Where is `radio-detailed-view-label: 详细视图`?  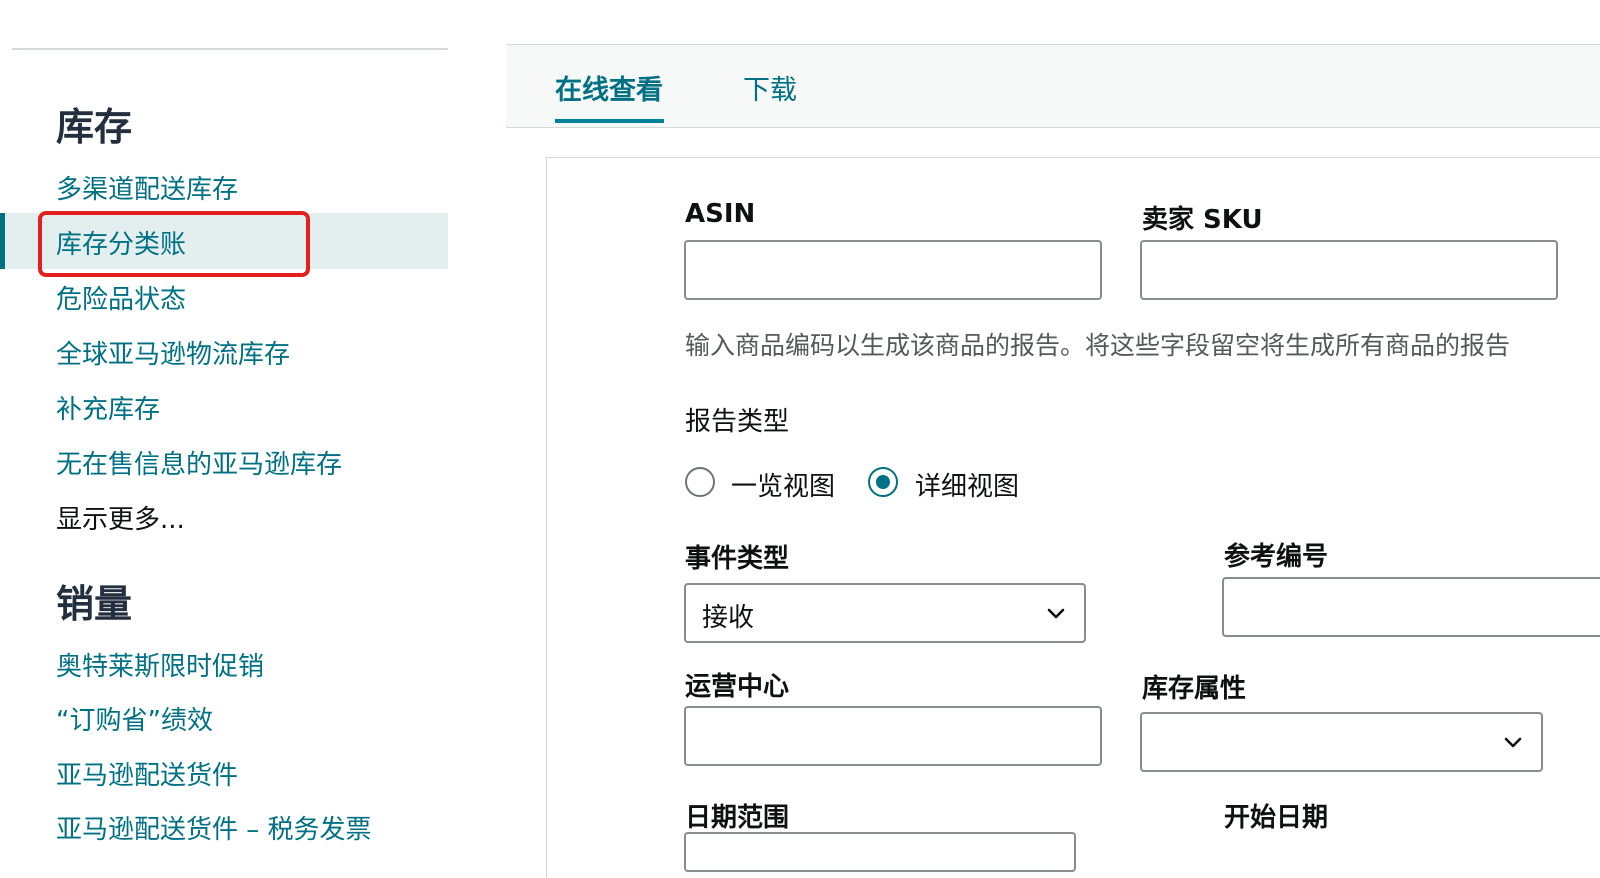
radio-detailed-view-label: 详细视图 is located at coordinates (967, 484).